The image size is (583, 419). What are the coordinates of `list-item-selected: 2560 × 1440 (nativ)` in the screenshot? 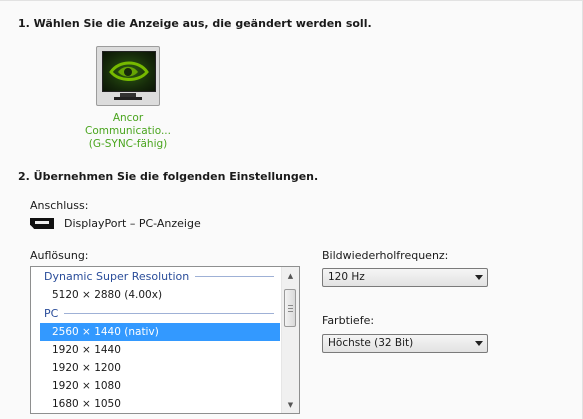 It's located at (160, 332).